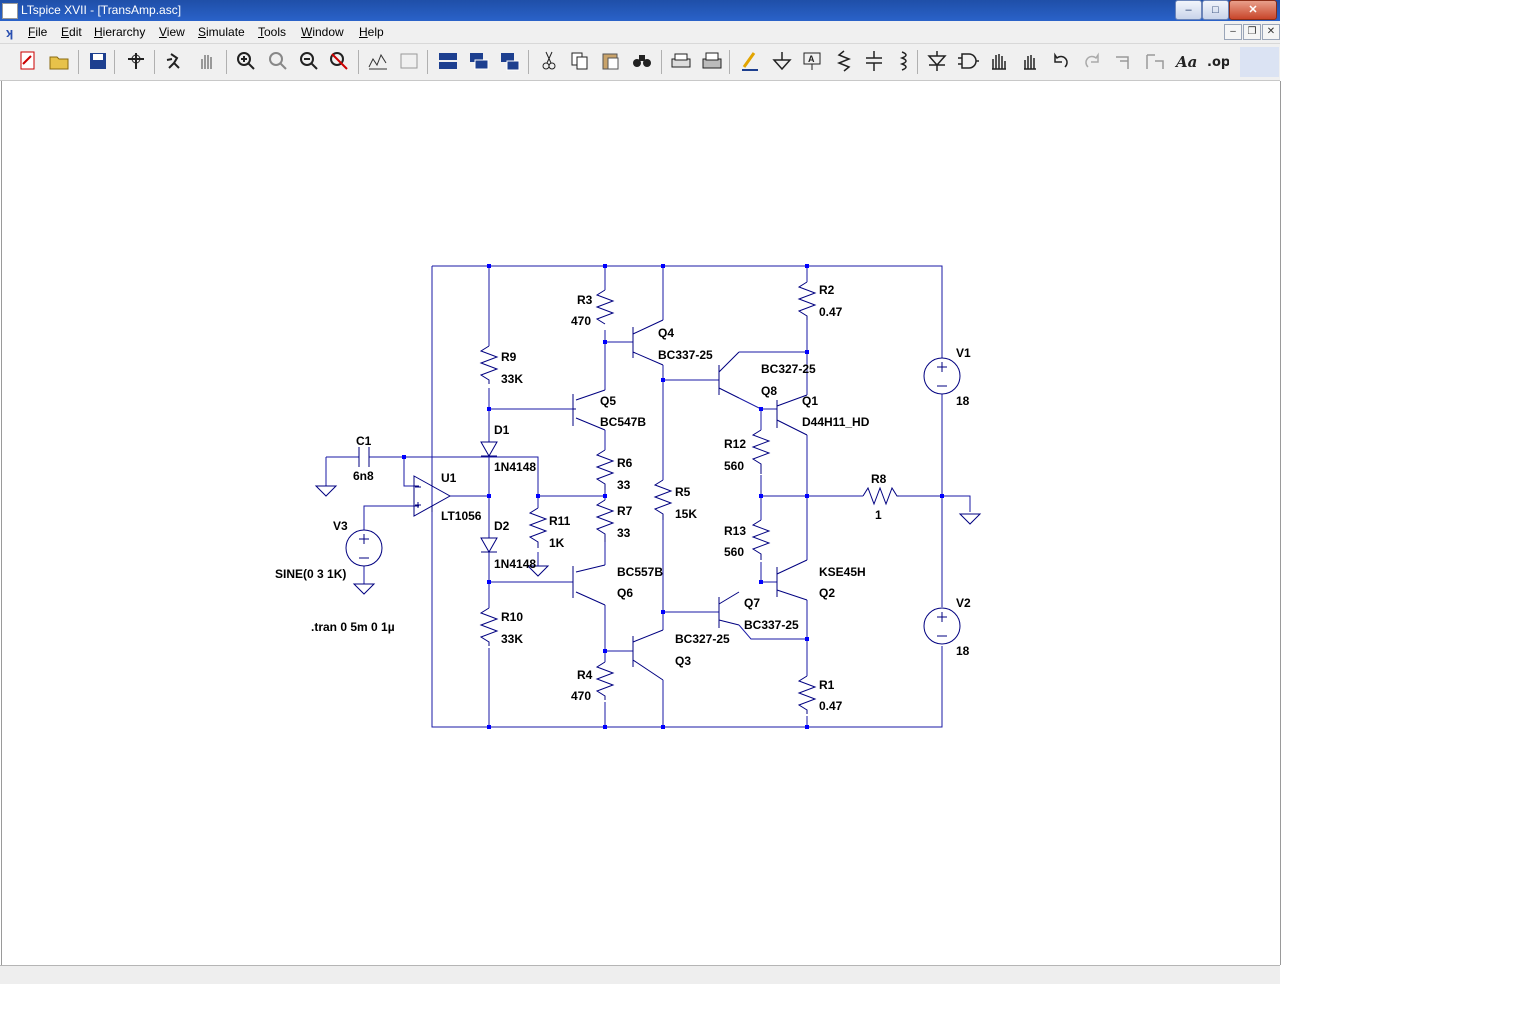  I want to click on r7-resistor, so click(605, 520).